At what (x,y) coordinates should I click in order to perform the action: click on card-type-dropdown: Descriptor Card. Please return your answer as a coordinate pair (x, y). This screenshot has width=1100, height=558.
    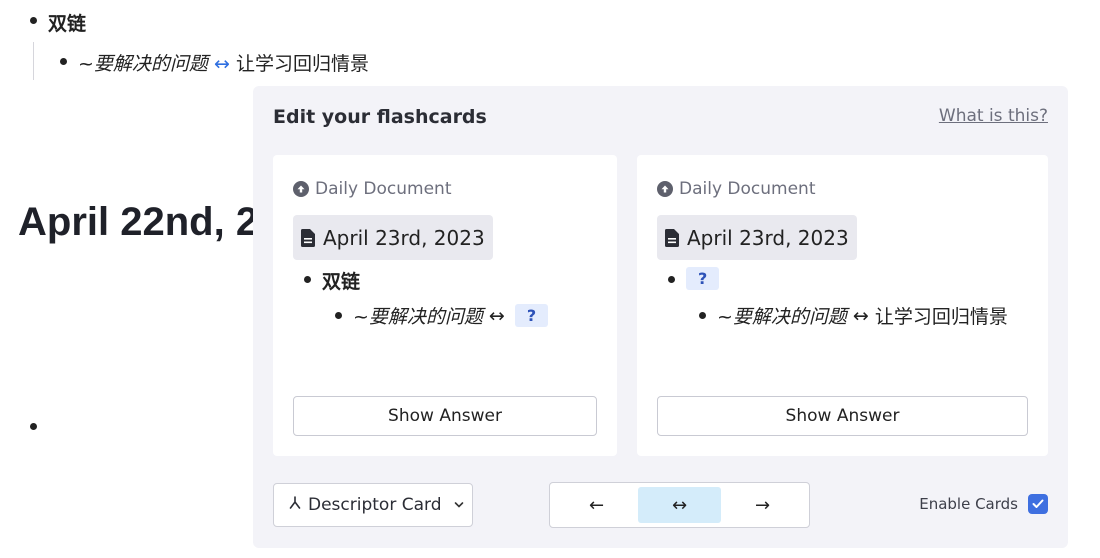
    Looking at the image, I should click on (373, 505).